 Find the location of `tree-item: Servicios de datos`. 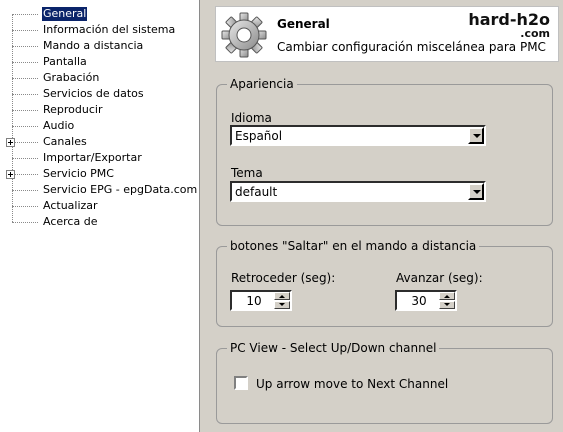

tree-item: Servicios de datos is located at coordinates (99, 94).